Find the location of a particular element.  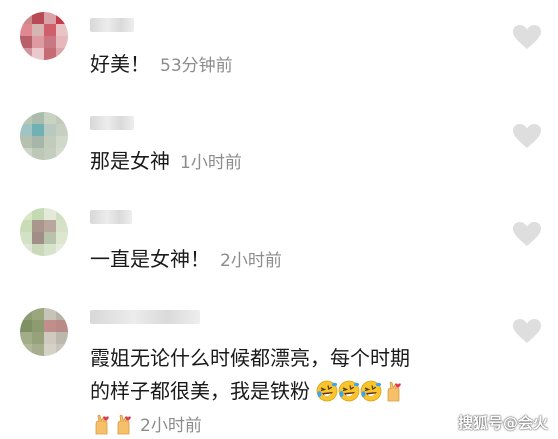

comment-time: 1小时前 is located at coordinates (211, 163).